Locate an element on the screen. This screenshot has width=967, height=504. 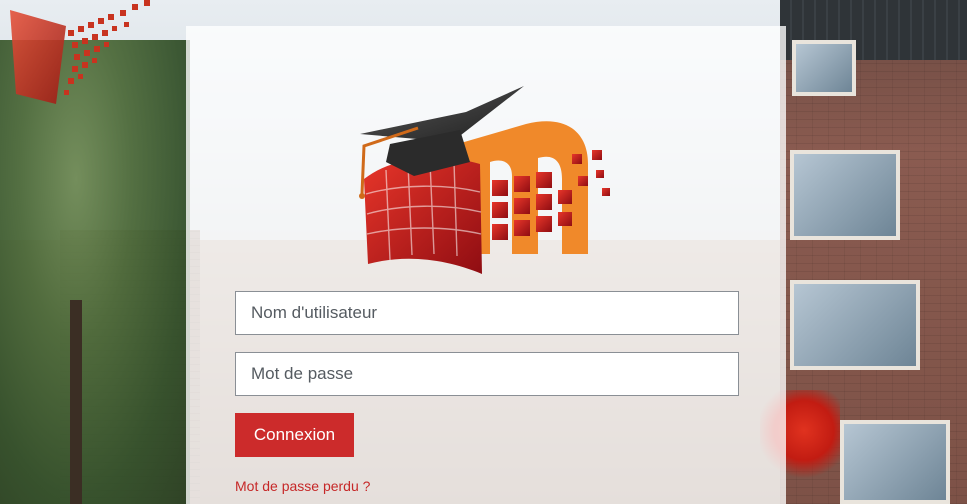
background-tree-trunk is located at coordinates (76, 402).